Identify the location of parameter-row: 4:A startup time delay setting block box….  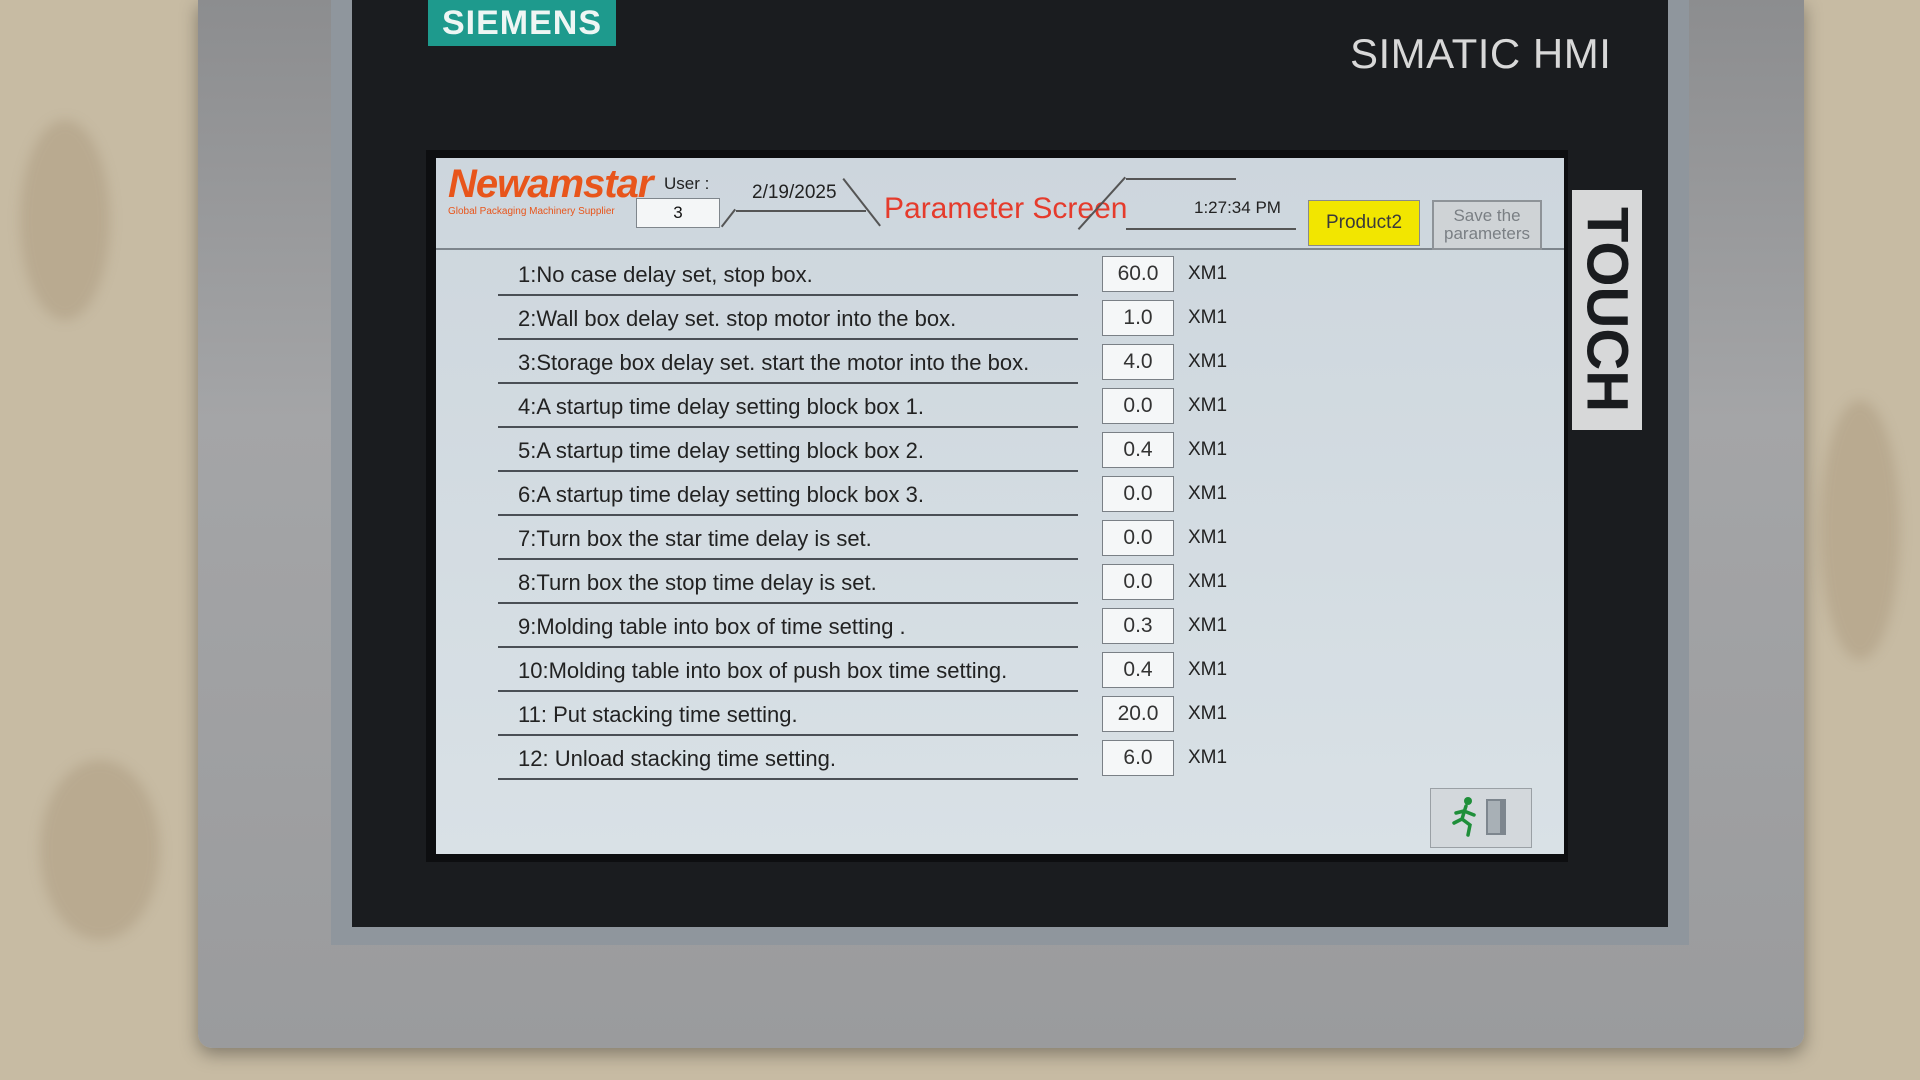
(1000, 410).